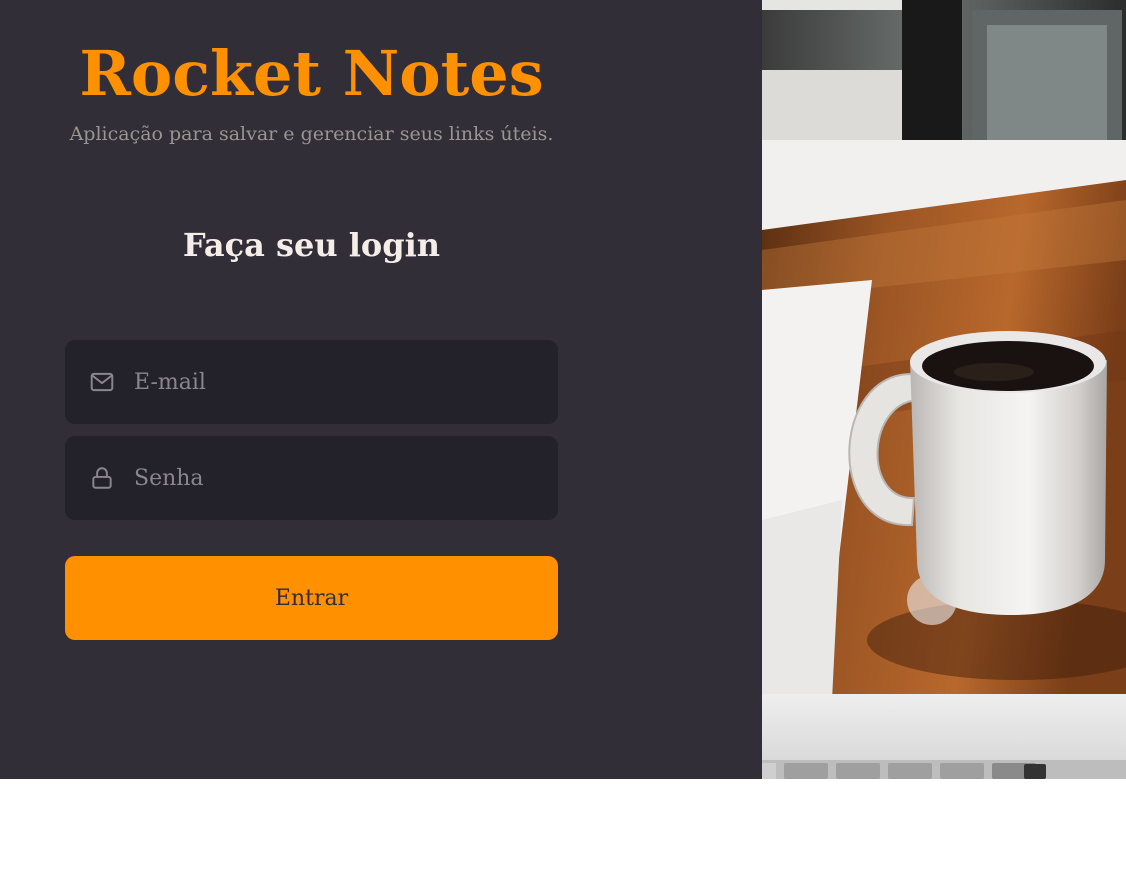 The image size is (1126, 876). What do you see at coordinates (102, 382) in the screenshot?
I see `mail-icon` at bounding box center [102, 382].